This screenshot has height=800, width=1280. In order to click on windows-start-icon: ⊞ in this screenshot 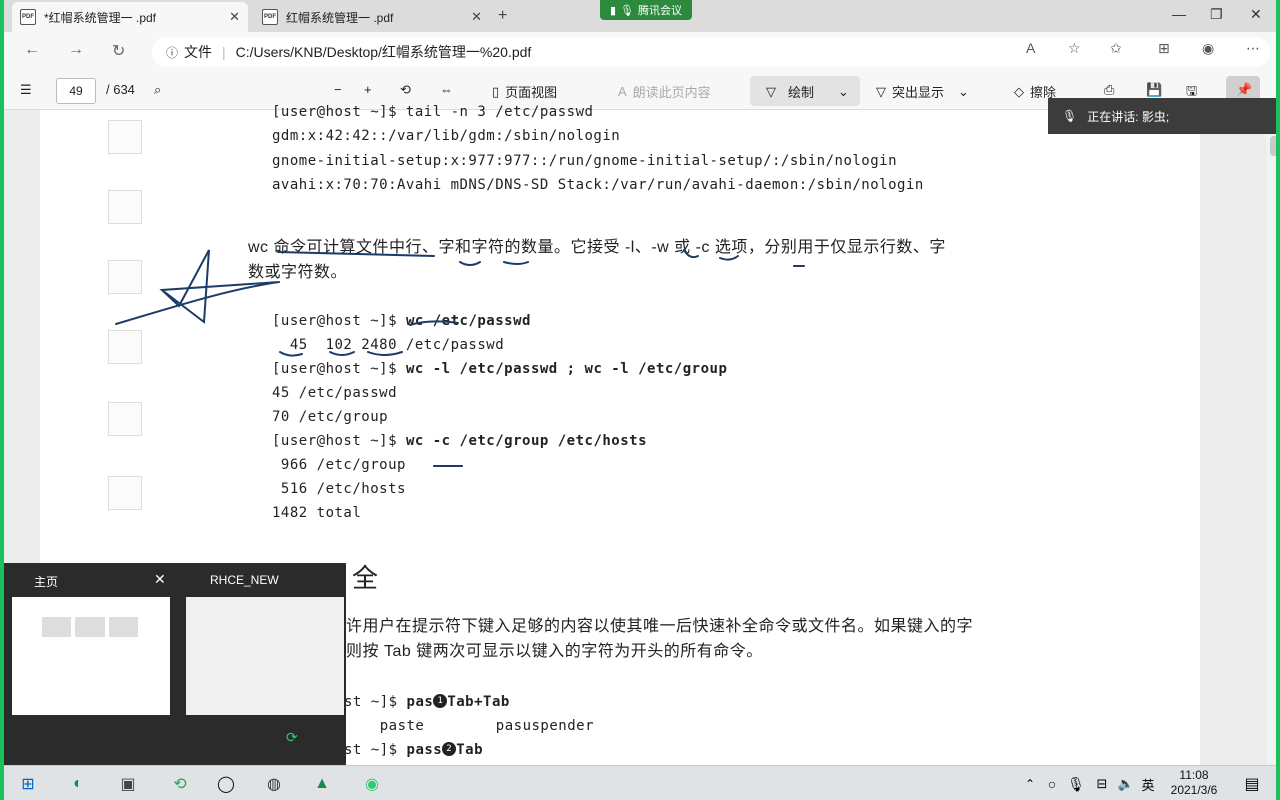, I will do `click(28, 784)`.